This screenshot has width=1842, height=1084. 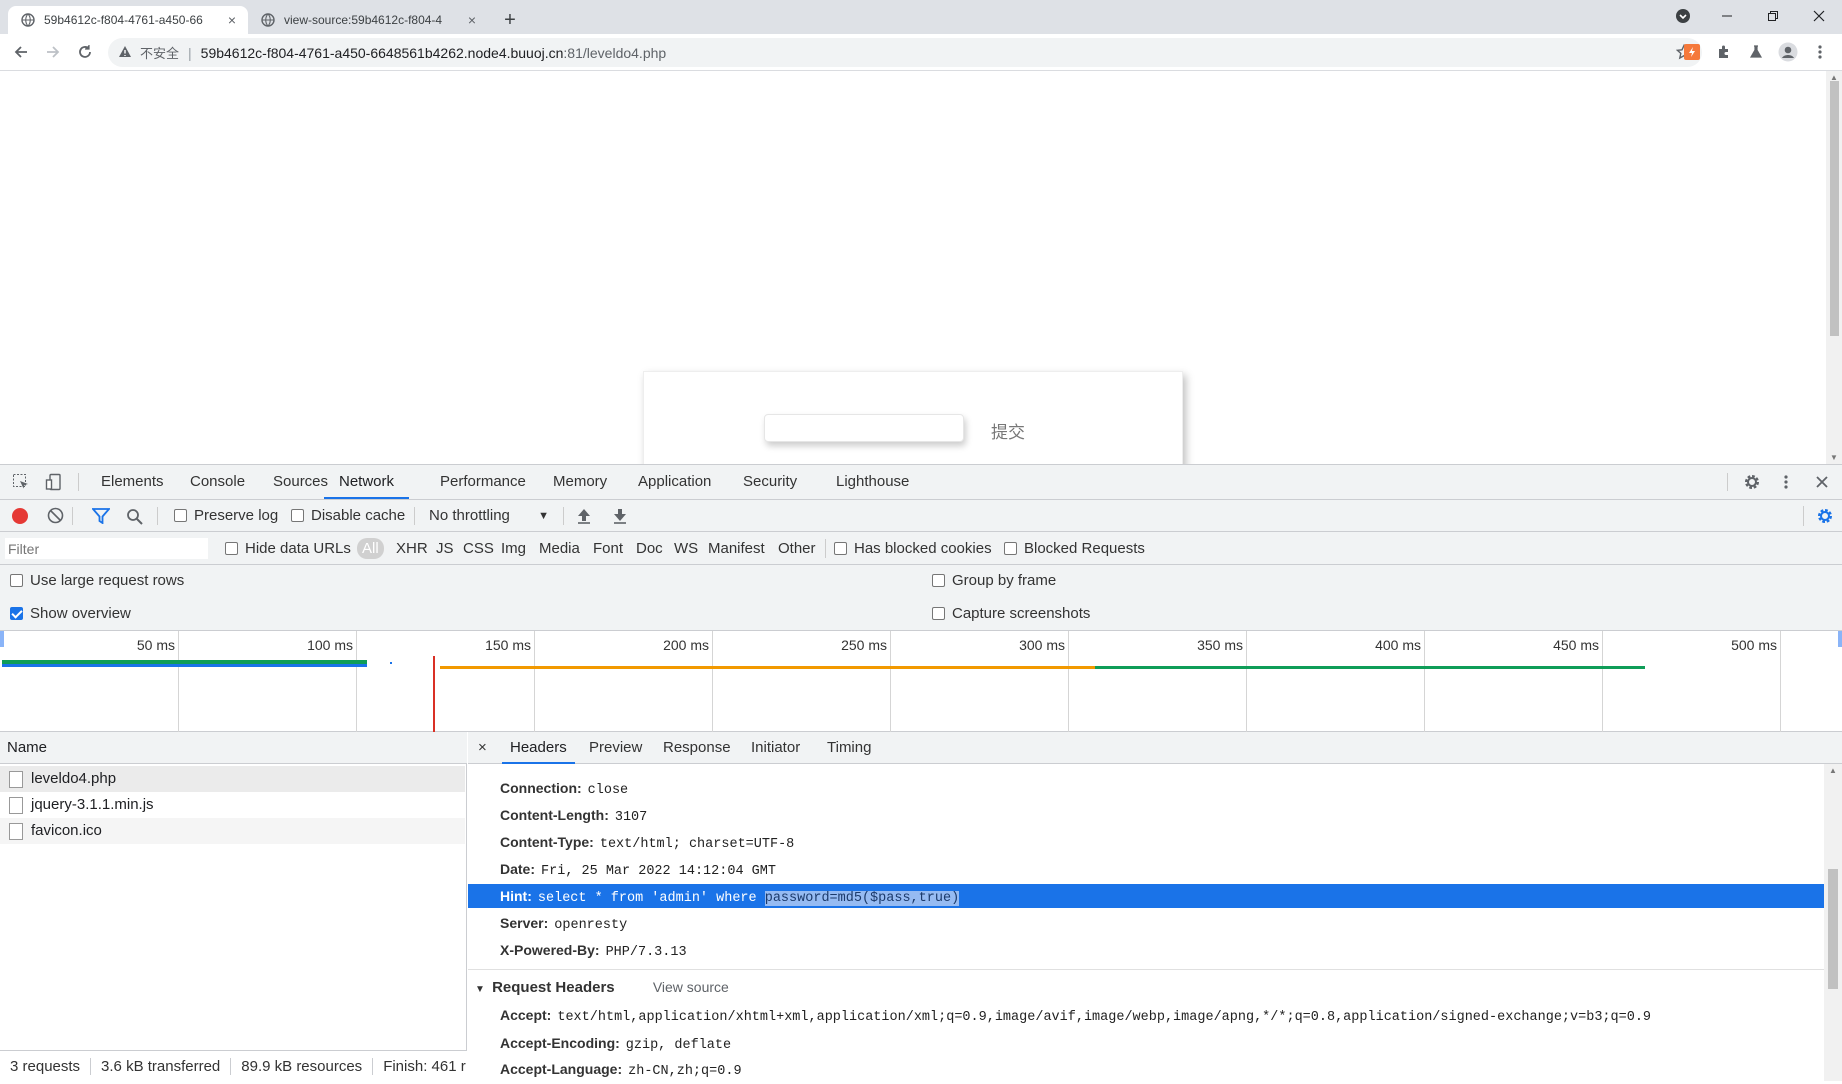 What do you see at coordinates (1008, 430) in the screenshot?
I see `submit-button: 提交` at bounding box center [1008, 430].